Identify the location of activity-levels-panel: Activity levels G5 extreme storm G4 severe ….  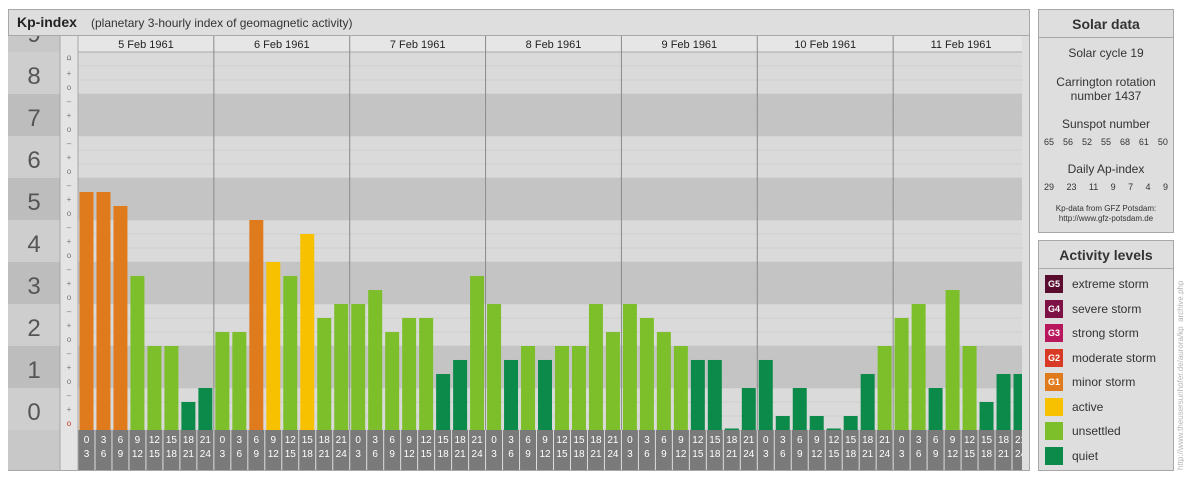
(1106, 355).